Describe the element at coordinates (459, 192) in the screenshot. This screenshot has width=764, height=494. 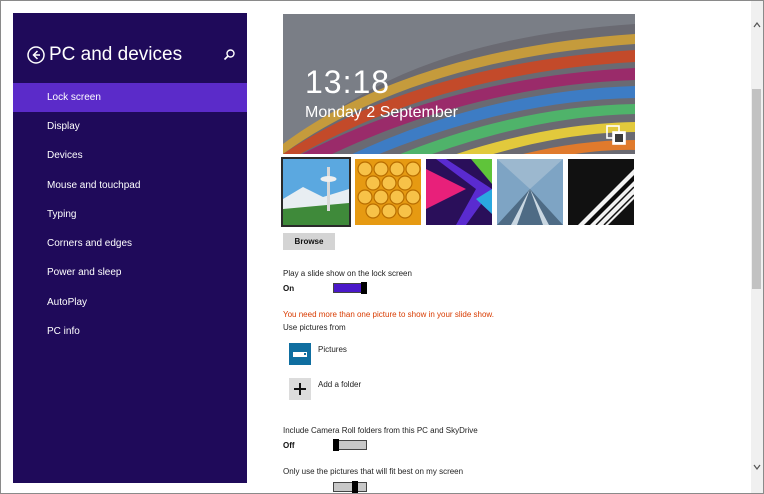
I see `thumbnail-ribbons` at that location.